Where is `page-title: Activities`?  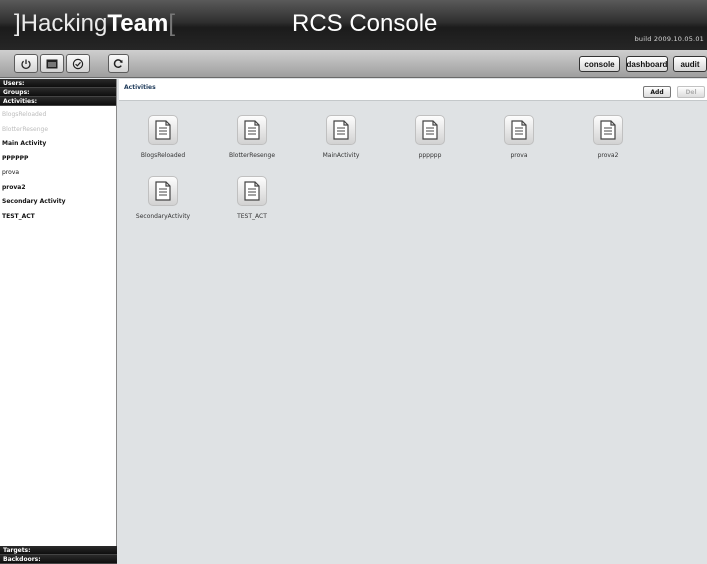
page-title: Activities is located at coordinates (140, 87).